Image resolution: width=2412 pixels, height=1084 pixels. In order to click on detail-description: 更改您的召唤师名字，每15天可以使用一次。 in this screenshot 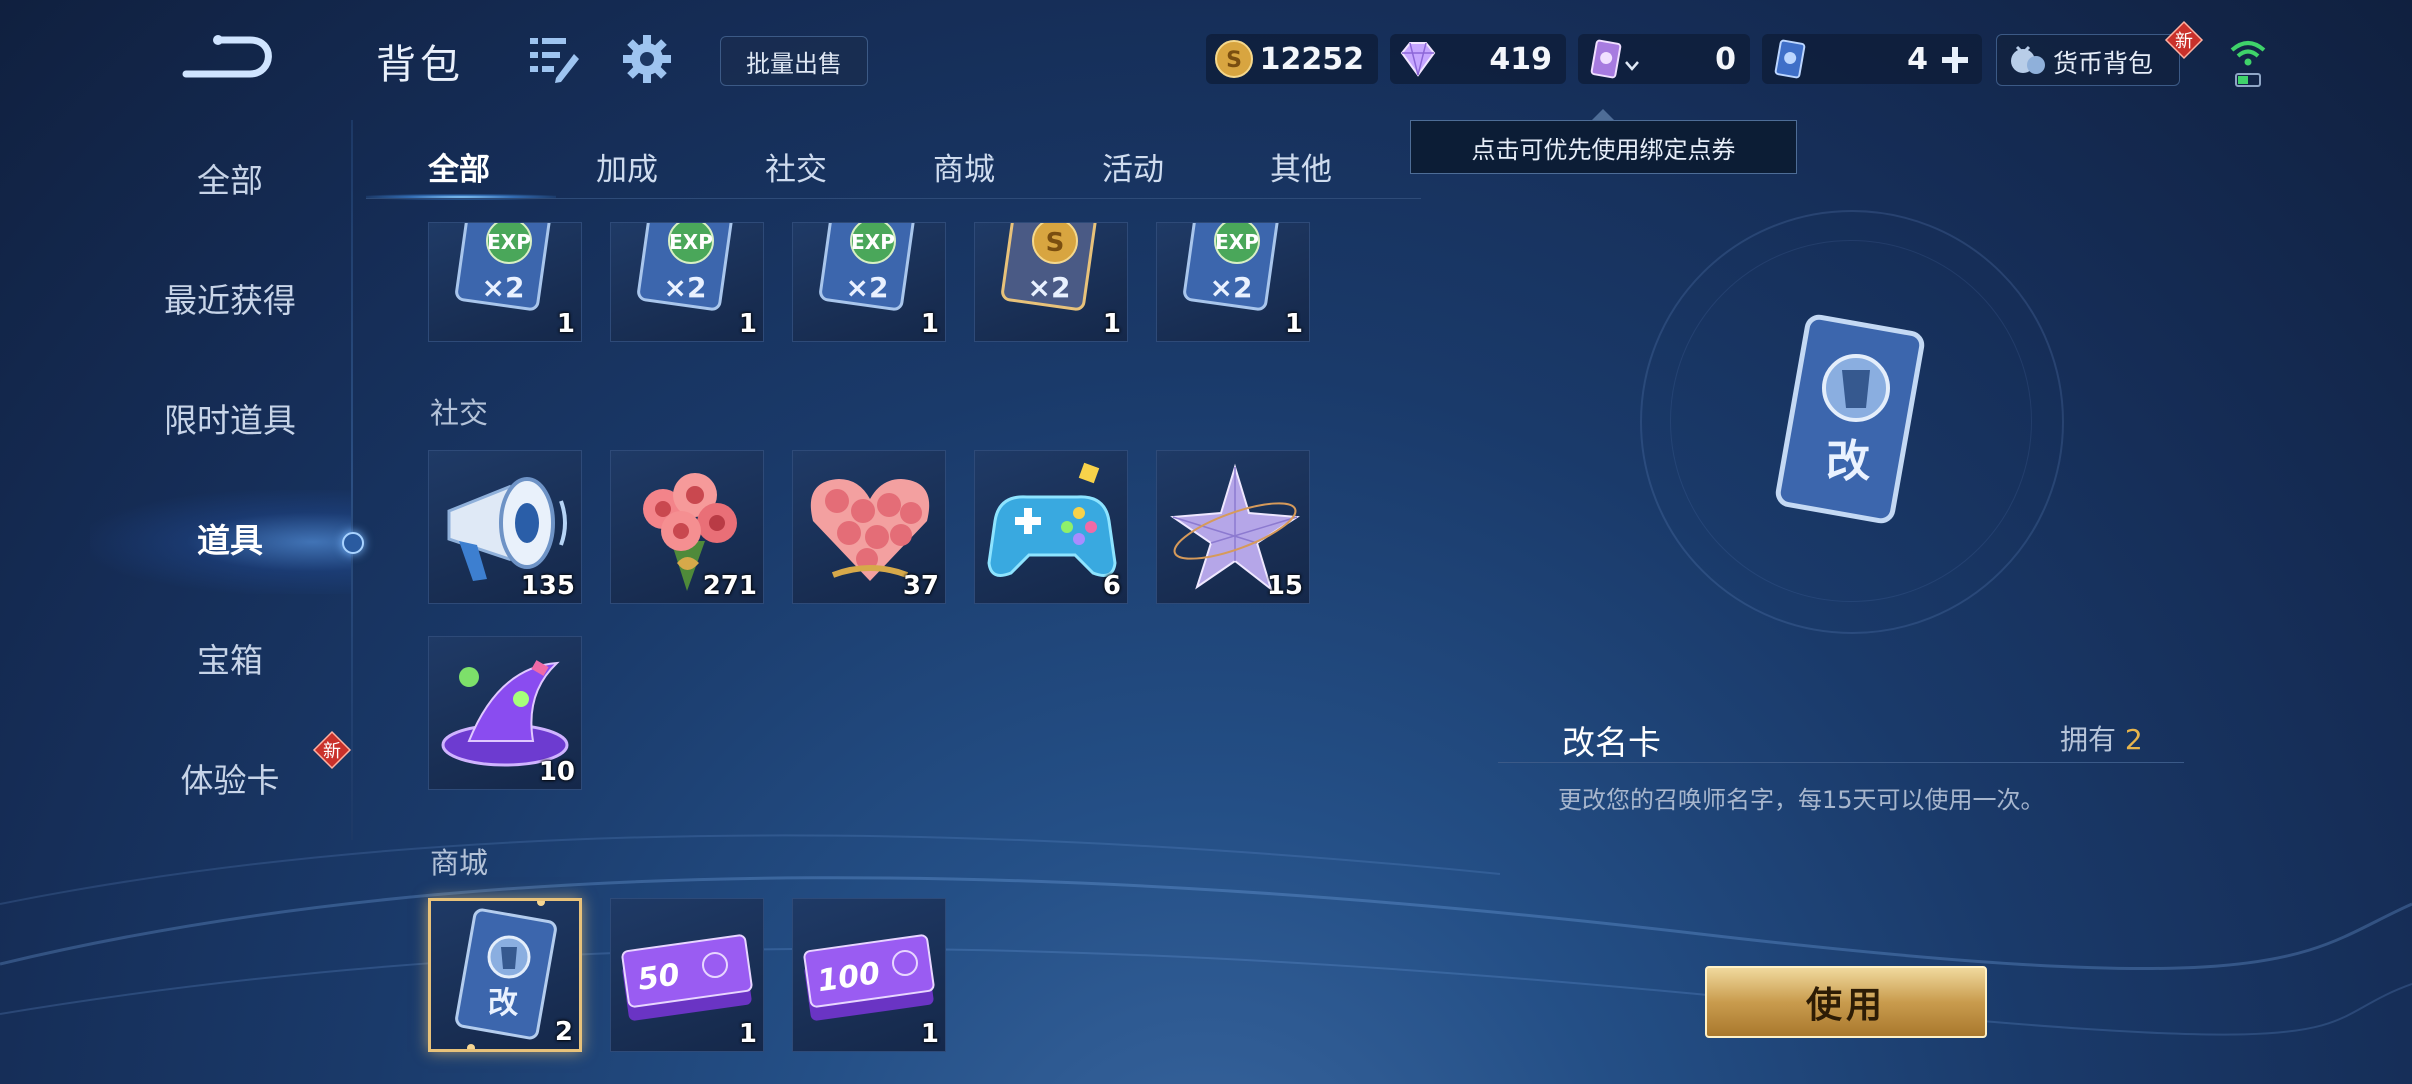, I will do `click(1801, 800)`.